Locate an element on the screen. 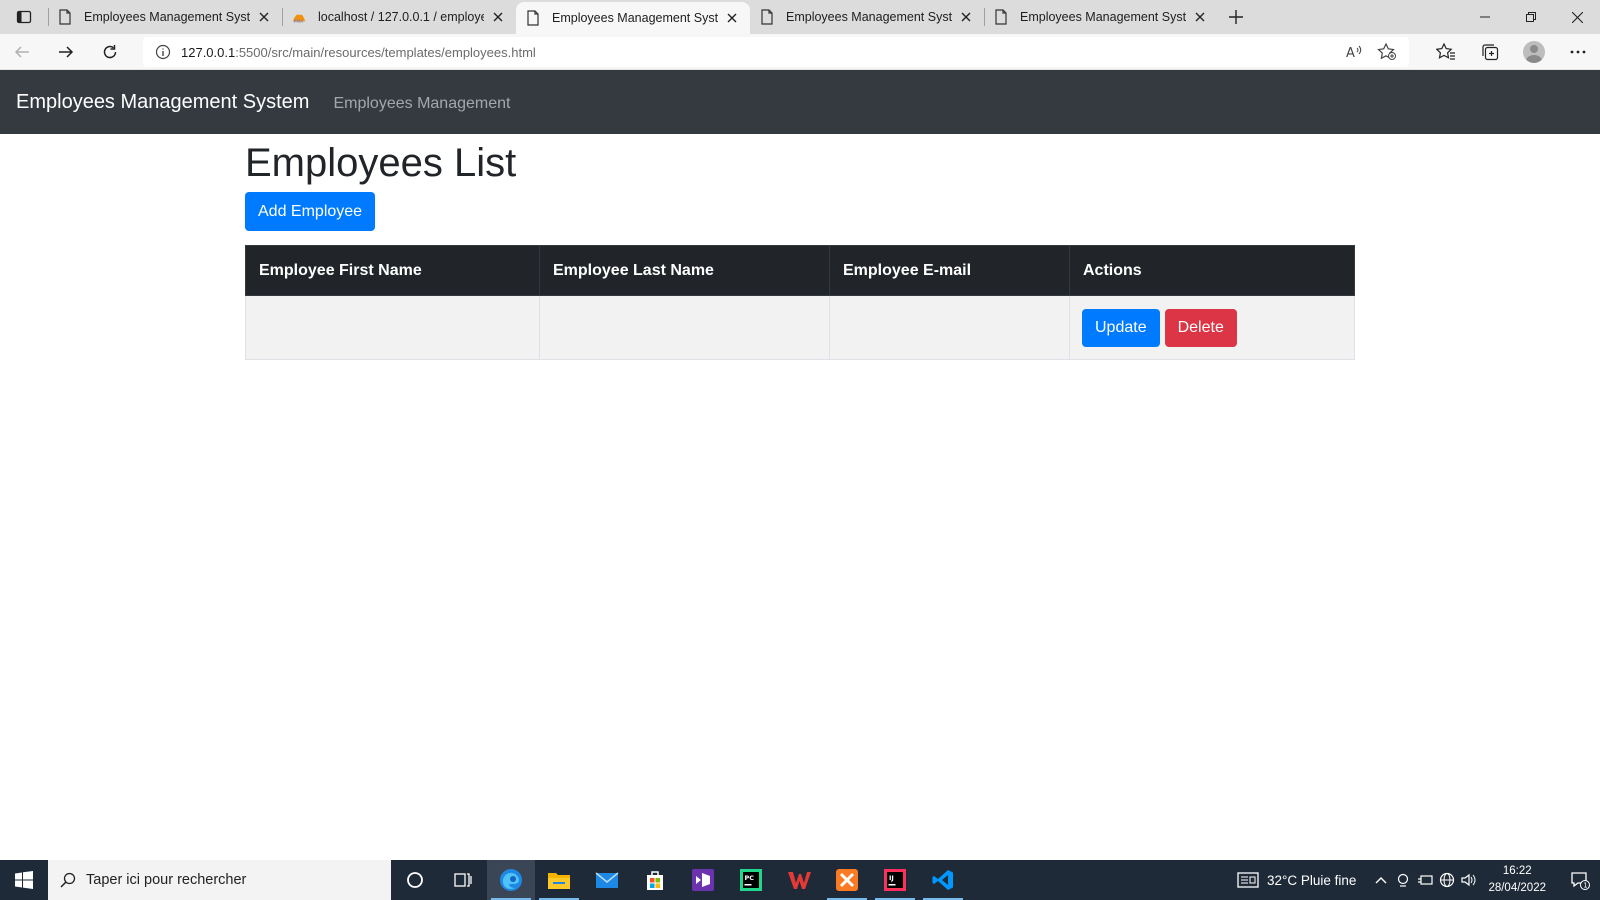 This screenshot has width=1600, height=900. task-view-button is located at coordinates (463, 880).